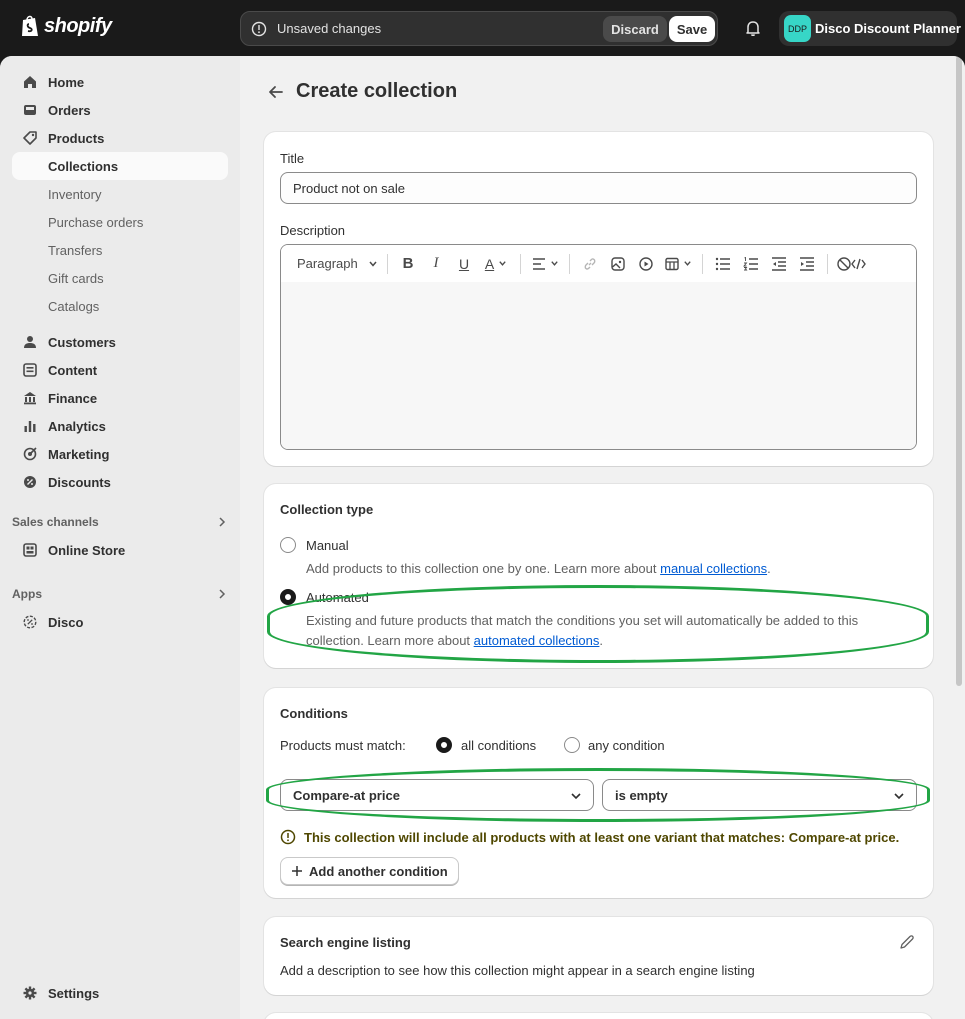 This screenshot has height=1019, width=965. I want to click on sidebar-item-label: Online Store, so click(87, 550).